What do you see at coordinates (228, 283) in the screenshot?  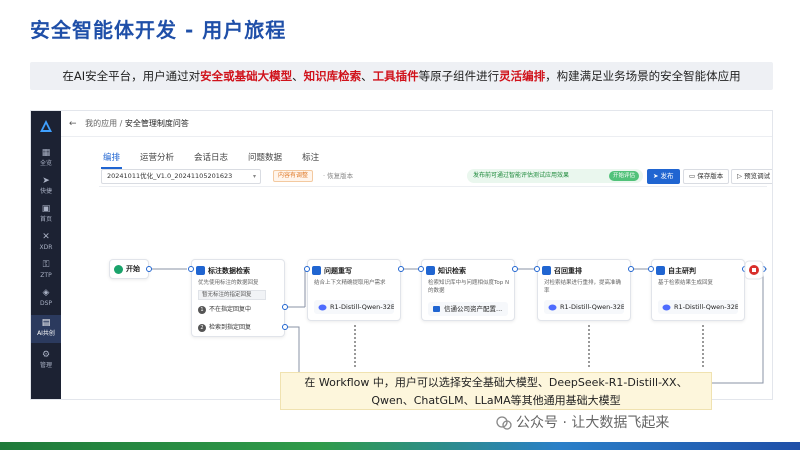 I see `node-desc: 优先使用标注的数据回复` at bounding box center [228, 283].